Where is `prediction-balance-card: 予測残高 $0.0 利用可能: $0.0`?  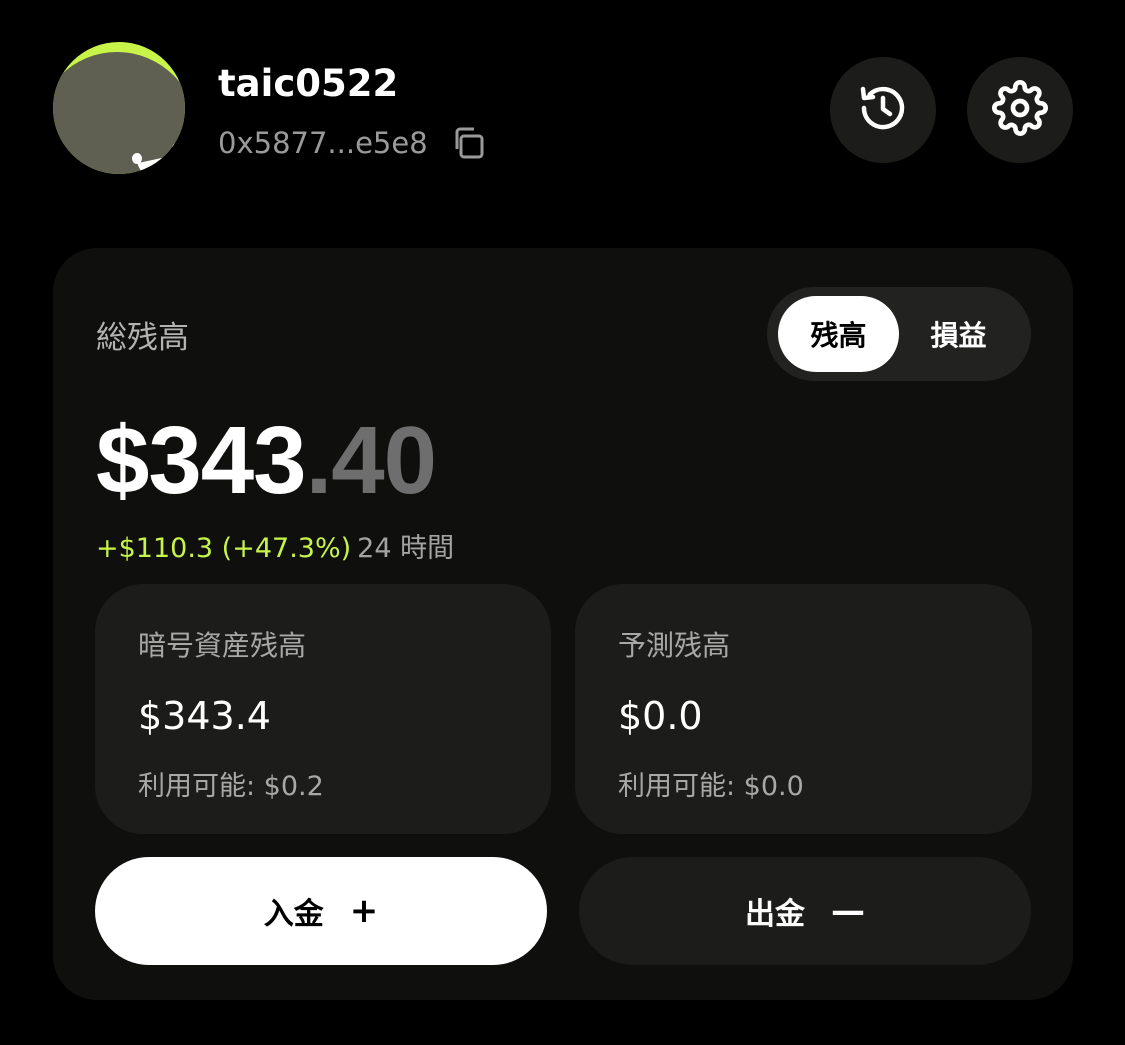
prediction-balance-card: 予測残高 $0.0 利用可能: $0.0 is located at coordinates (803, 709).